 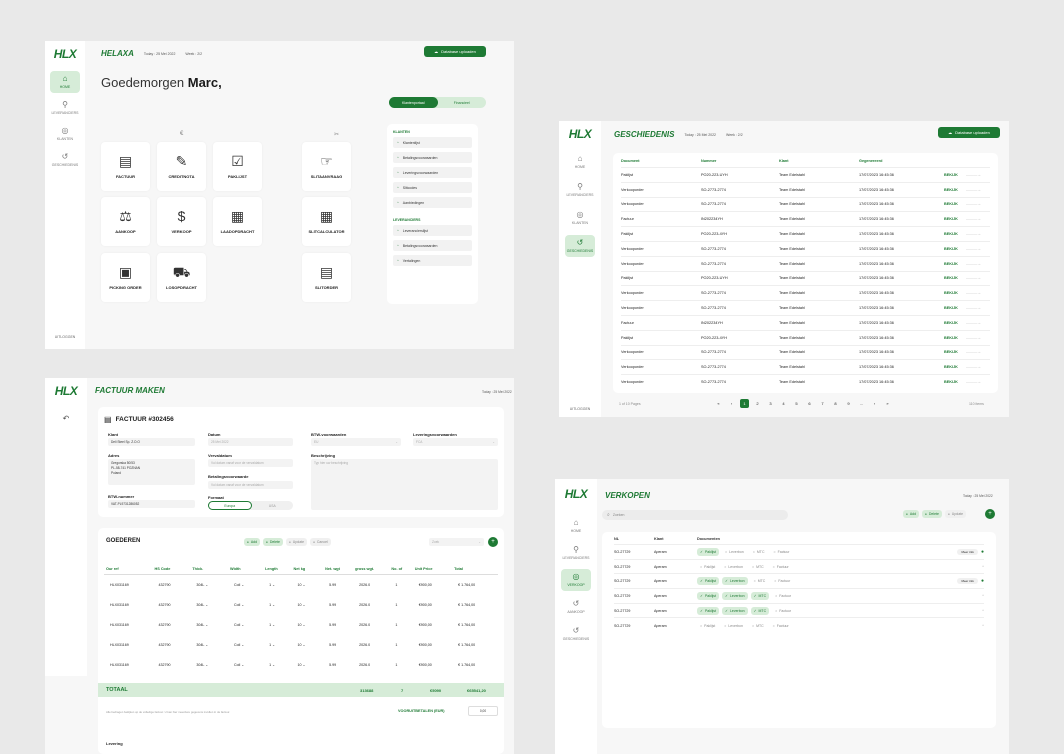 What do you see at coordinates (967, 551) in the screenshot?
I see `meer-info-button: Meer info` at bounding box center [967, 551].